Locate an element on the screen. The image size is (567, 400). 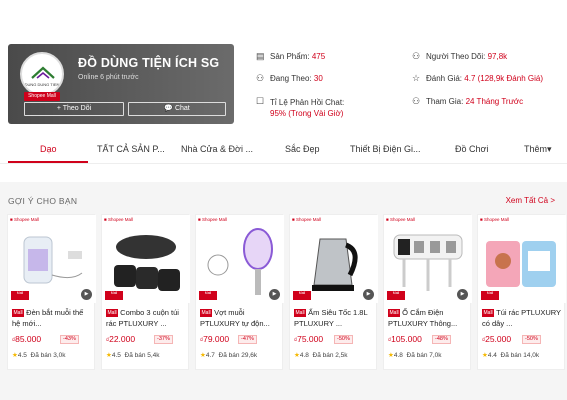
stat-value: 95% (Trong Vài Giờ) is located at coordinates (307, 113).